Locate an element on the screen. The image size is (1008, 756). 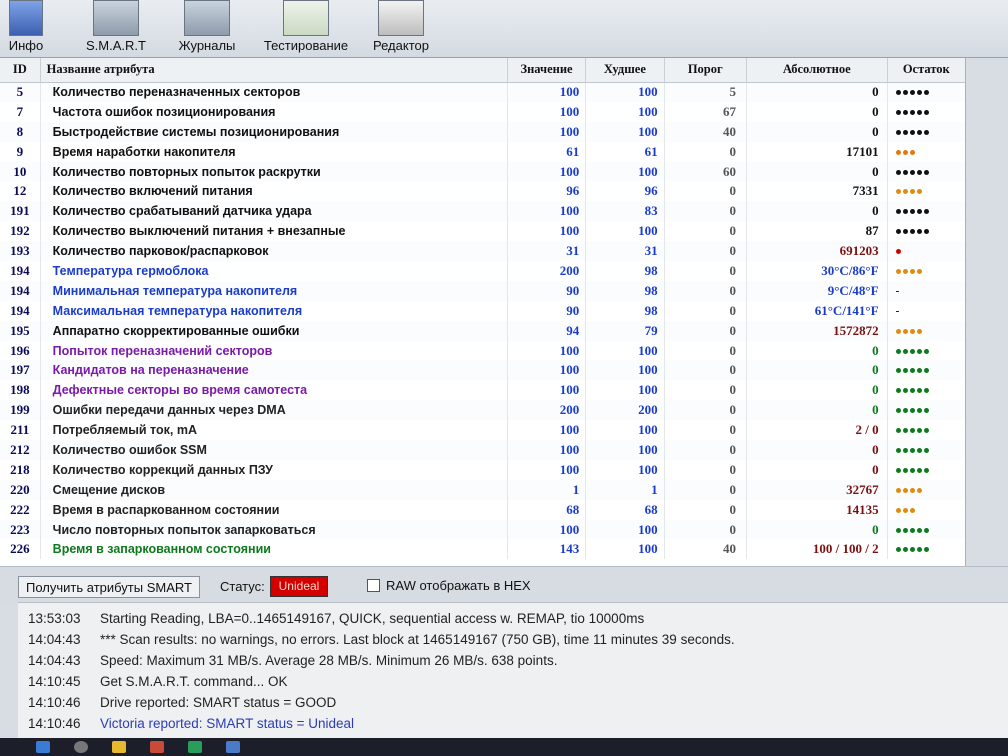
attr-id: 223 is located at coordinates (20, 529).